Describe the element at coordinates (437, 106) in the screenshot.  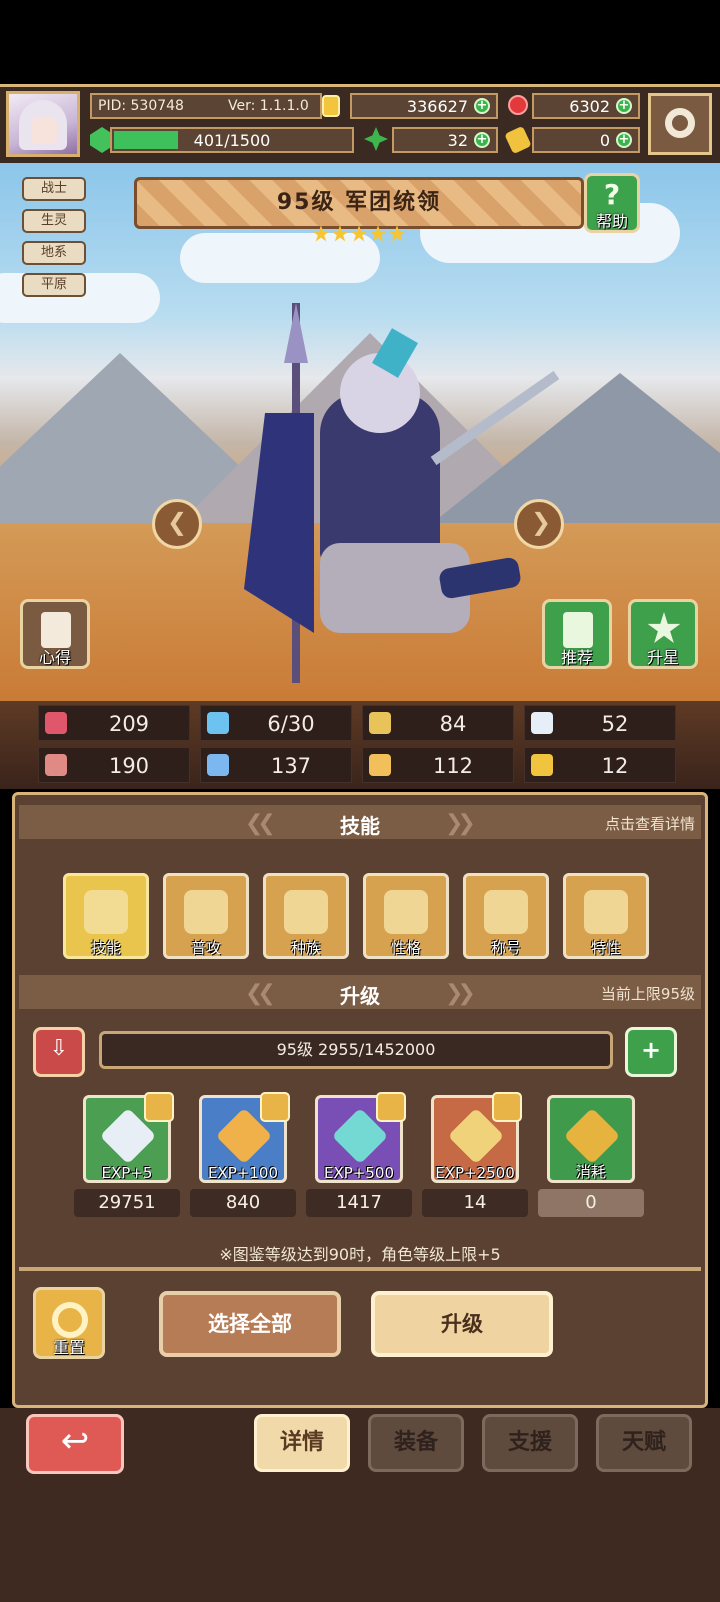
I see `gold-amount: 336627` at that location.